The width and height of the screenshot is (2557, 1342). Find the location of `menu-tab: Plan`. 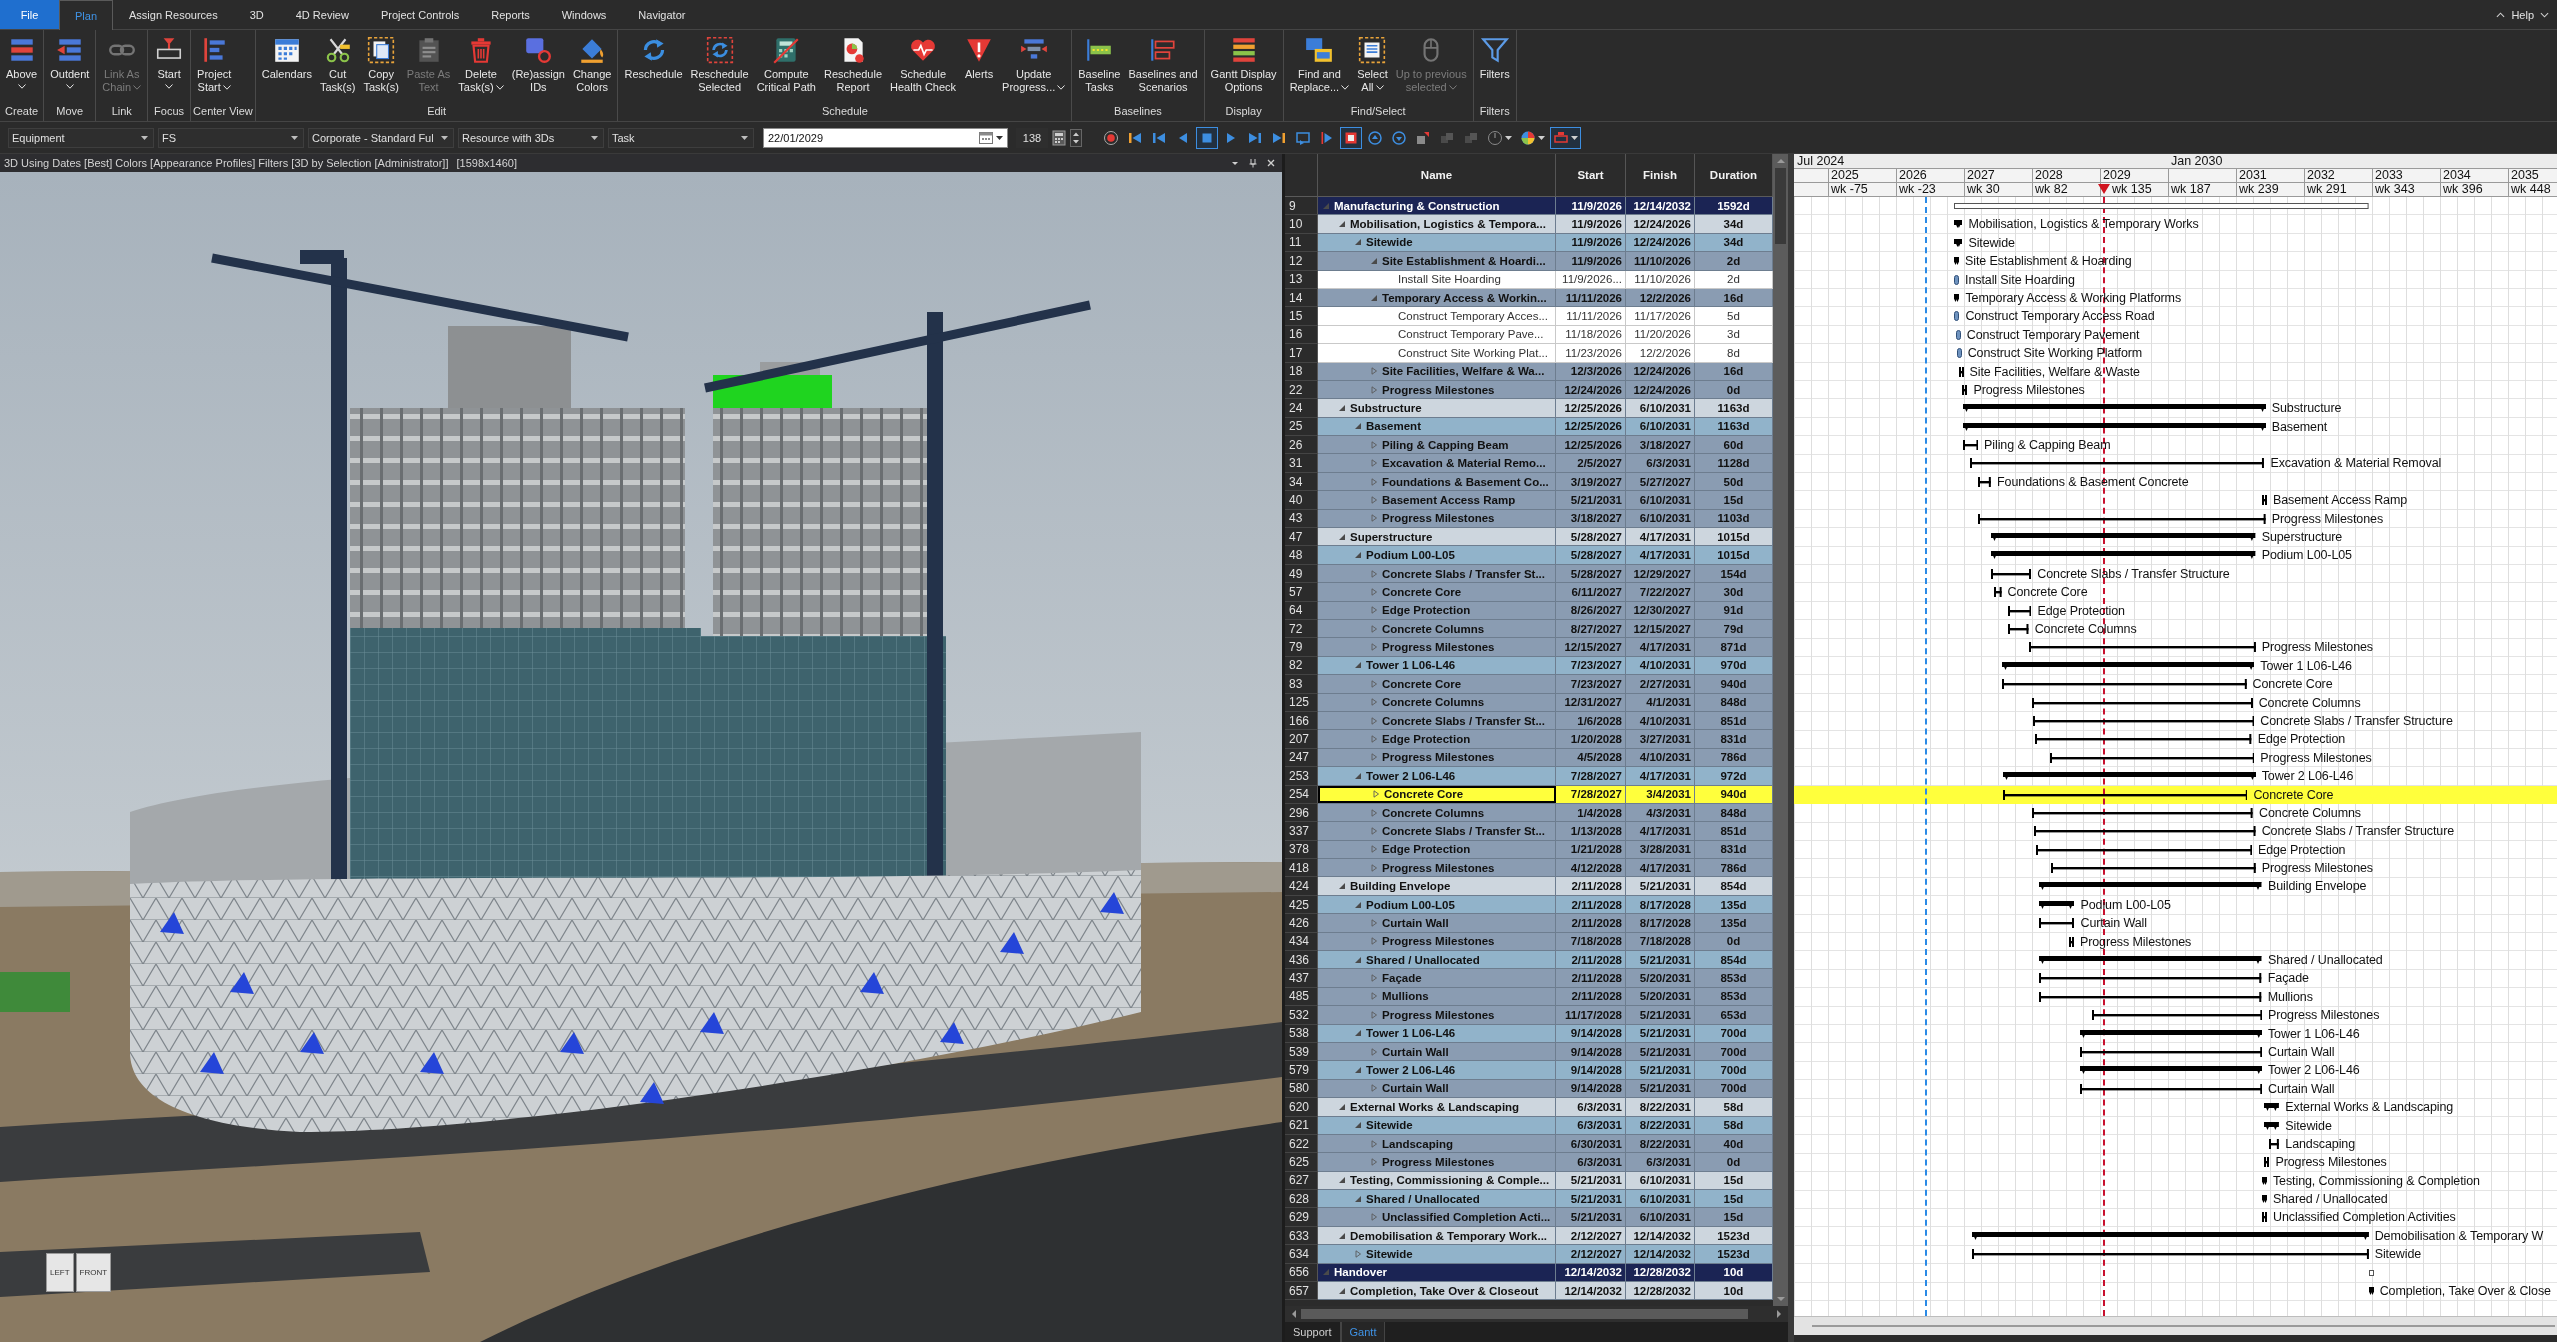

menu-tab: Plan is located at coordinates (86, 15).